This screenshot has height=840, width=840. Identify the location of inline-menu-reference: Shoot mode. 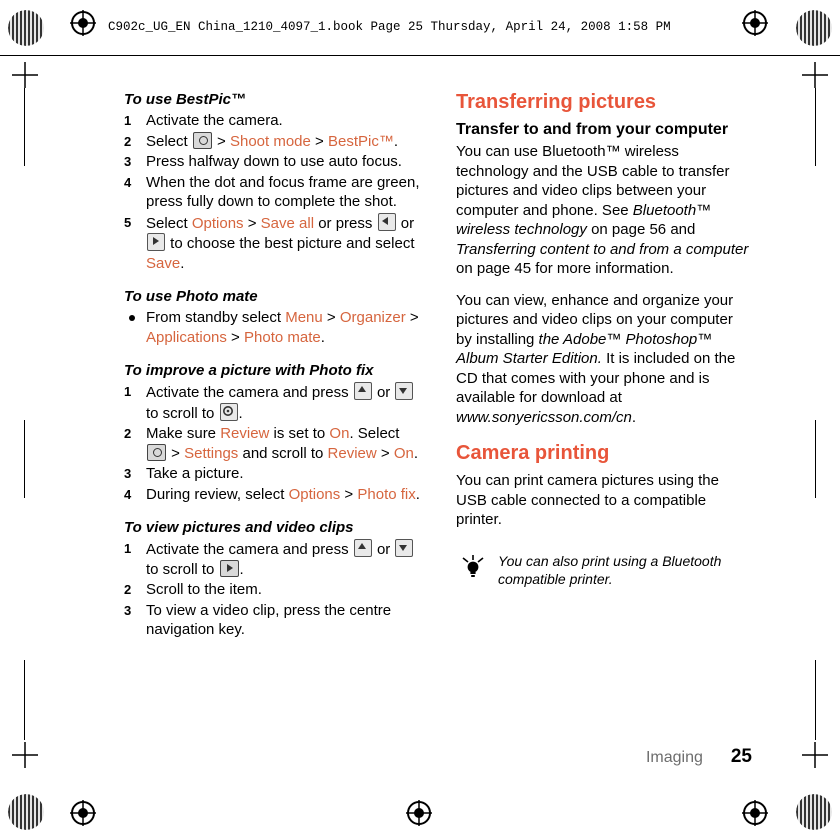
(270, 141).